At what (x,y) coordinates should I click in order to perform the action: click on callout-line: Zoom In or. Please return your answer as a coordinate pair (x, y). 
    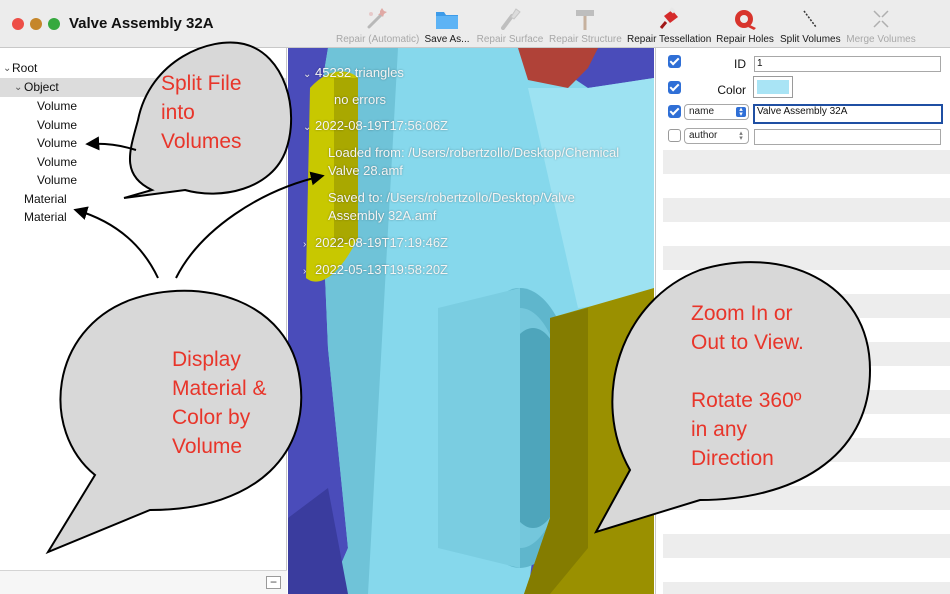
    Looking at the image, I should click on (742, 313).